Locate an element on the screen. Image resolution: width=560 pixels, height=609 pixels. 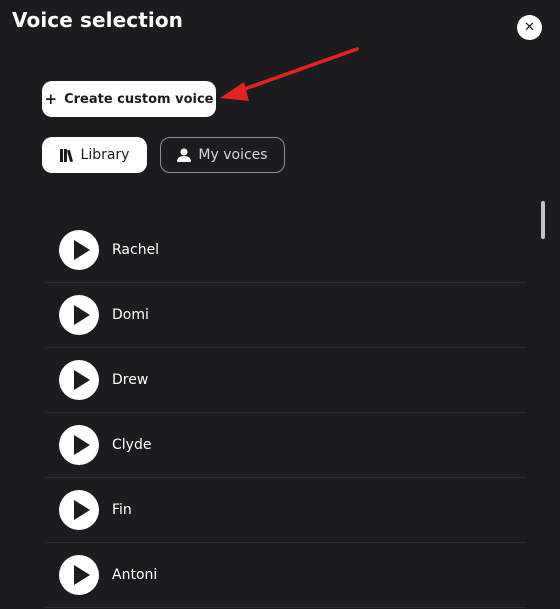
tab-my-voices-label: My voices is located at coordinates (233, 155).